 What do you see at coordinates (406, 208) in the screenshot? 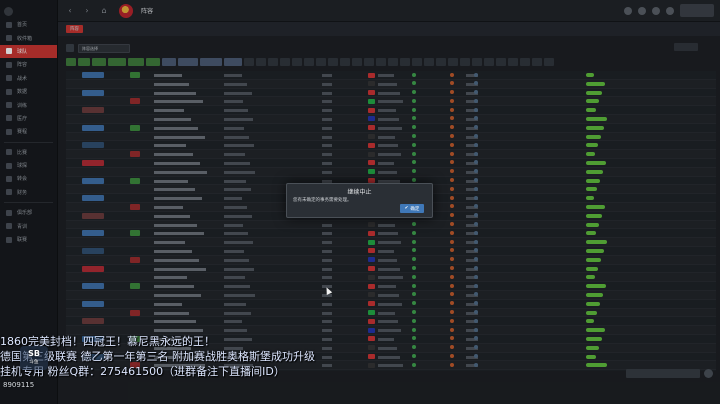
I see `check-icon: ✔` at bounding box center [406, 208].